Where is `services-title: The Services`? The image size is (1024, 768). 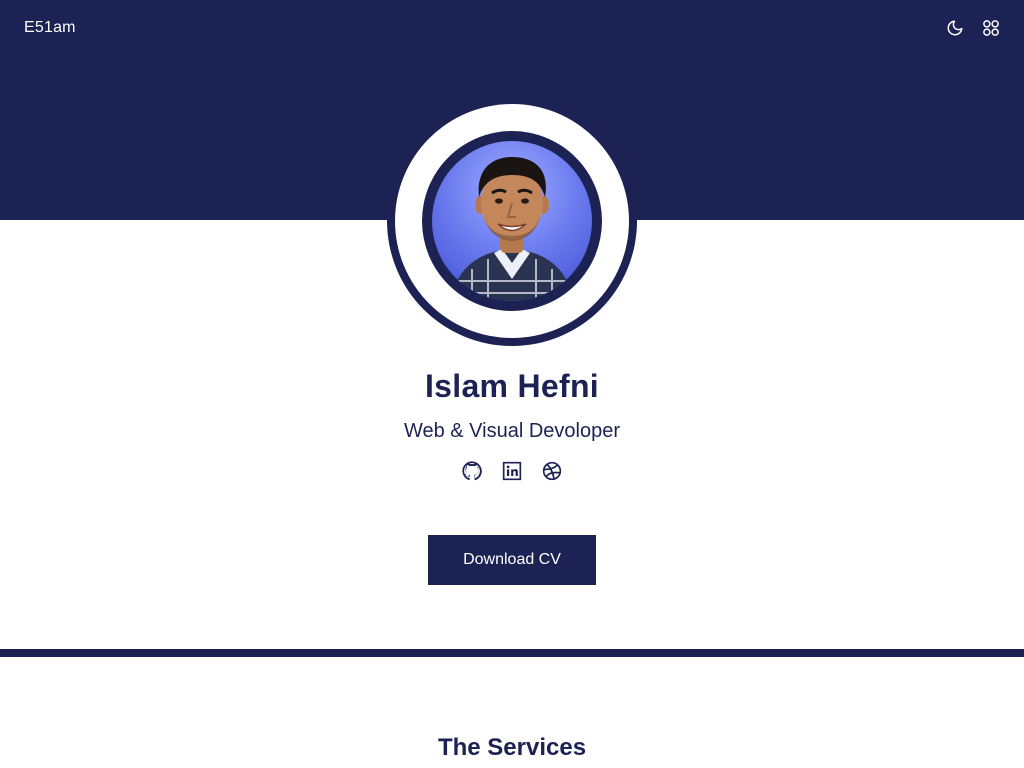 services-title: The Services is located at coordinates (512, 747).